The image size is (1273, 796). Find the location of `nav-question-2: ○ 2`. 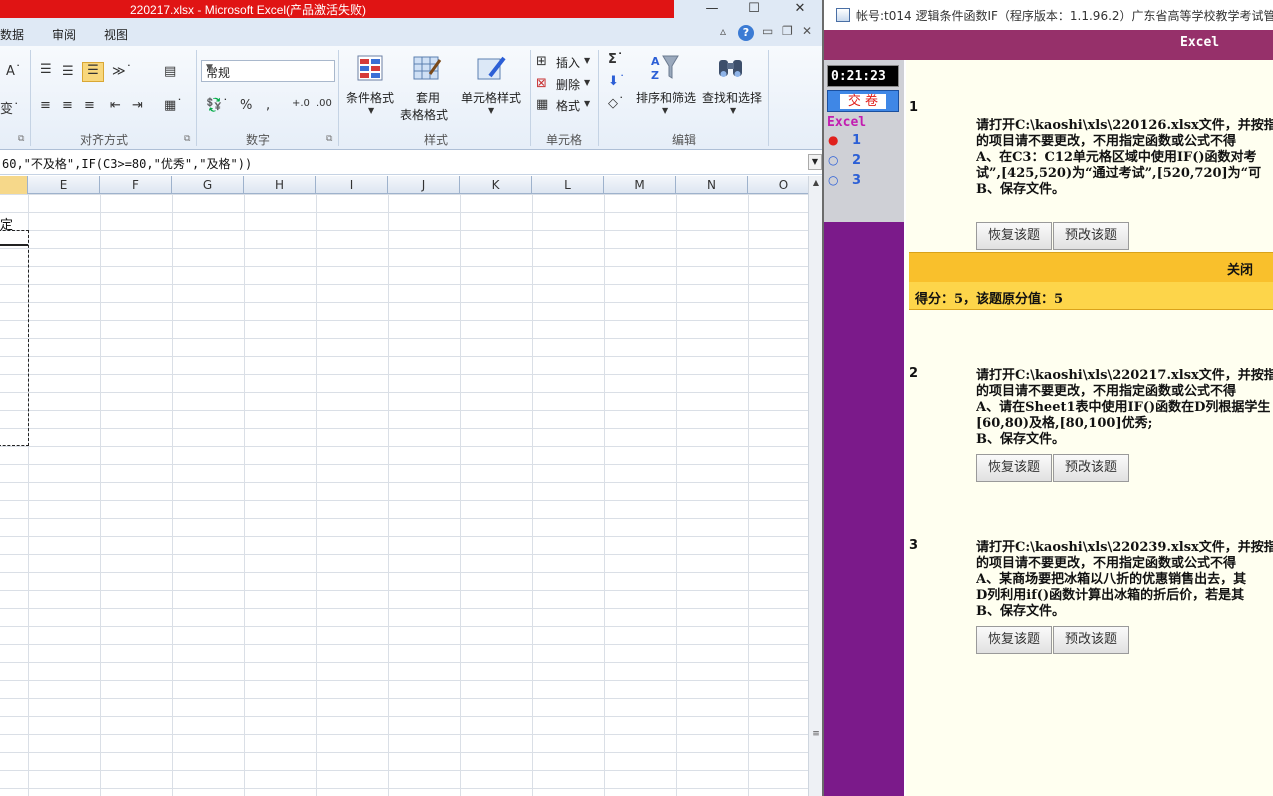

nav-question-2: ○ 2 is located at coordinates (844, 160).